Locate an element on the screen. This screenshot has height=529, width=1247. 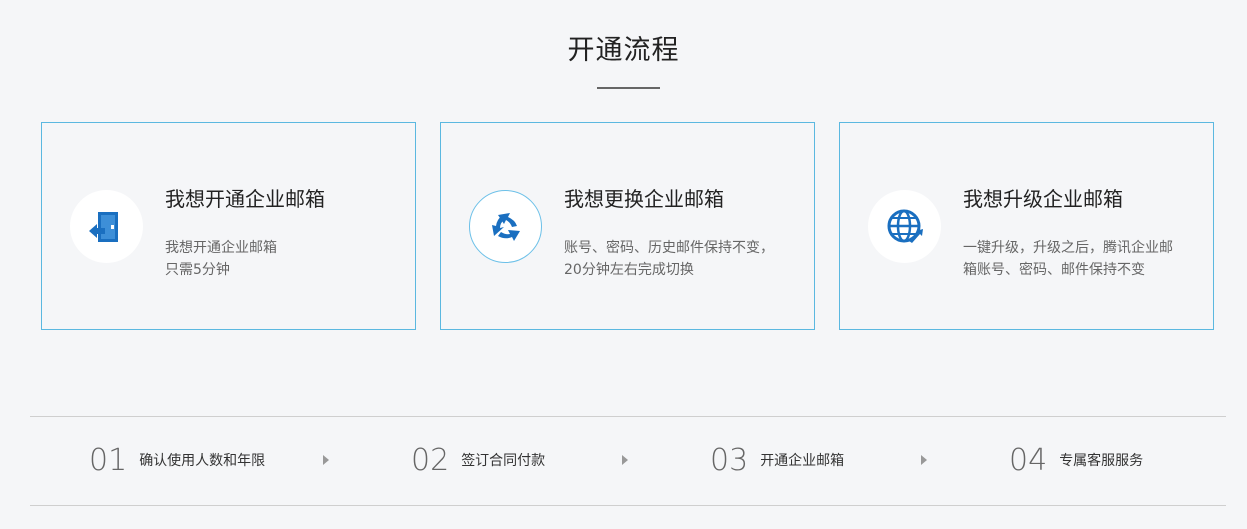
step-number: 04 is located at coordinates (1028, 460).